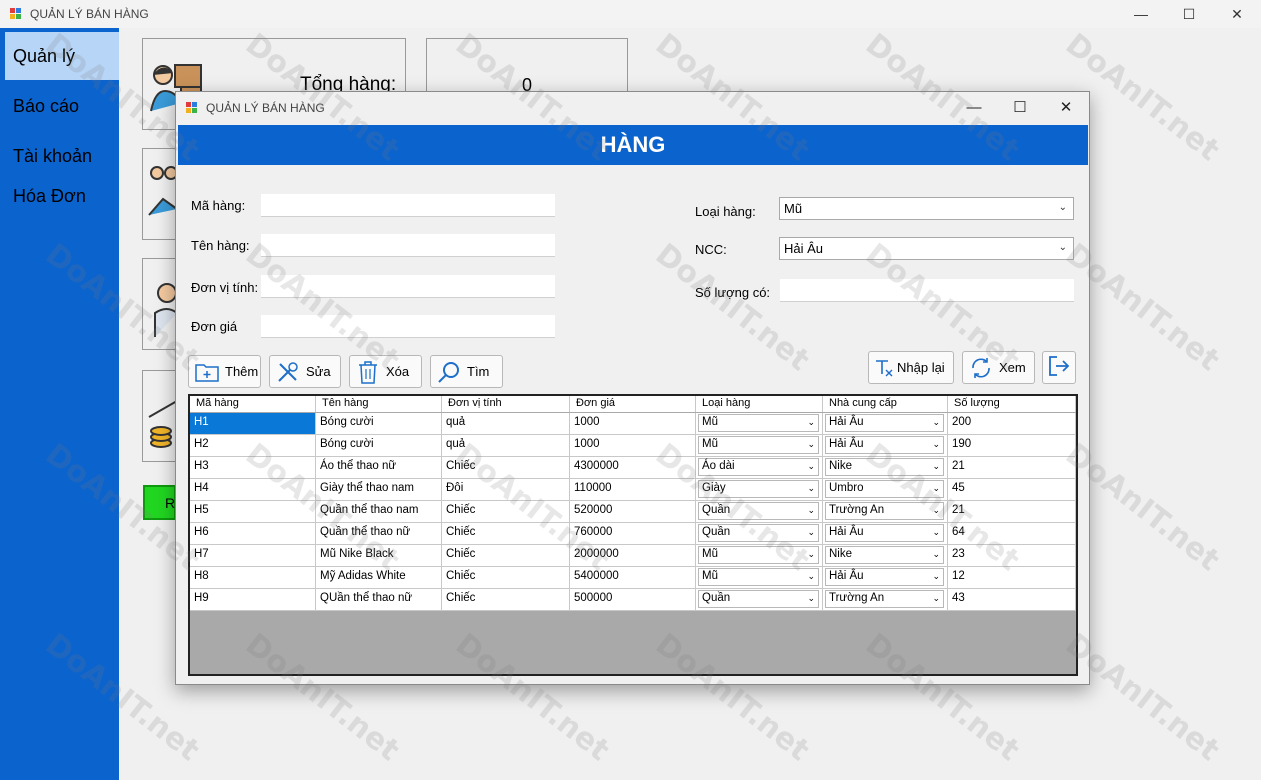  What do you see at coordinates (408, 245) in the screenshot?
I see `ten-hang-input` at bounding box center [408, 245].